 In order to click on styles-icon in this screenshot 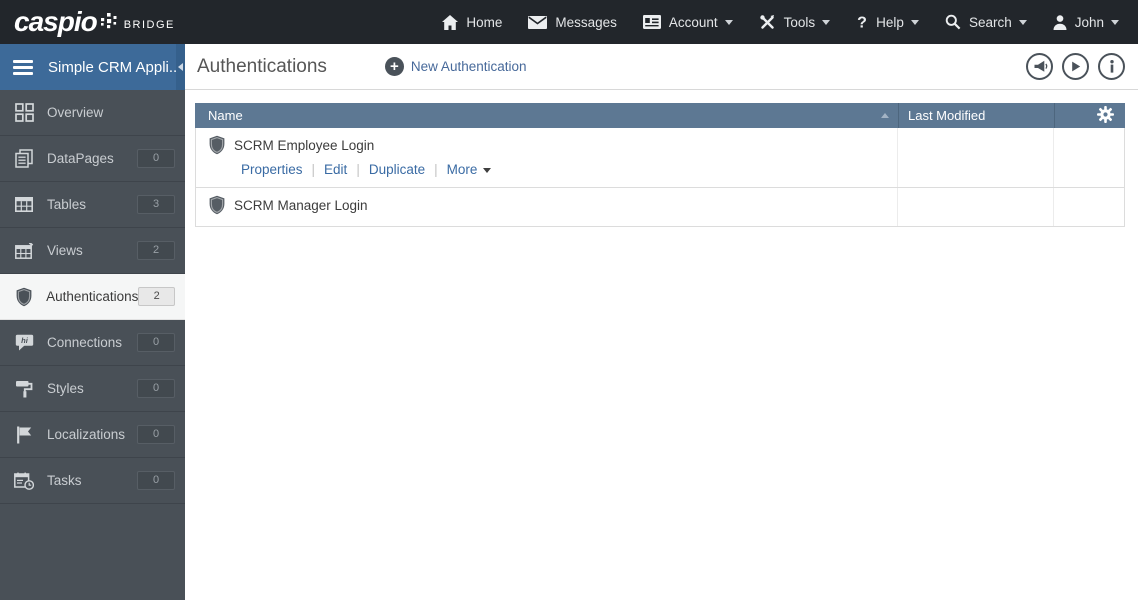, I will do `click(24, 389)`.